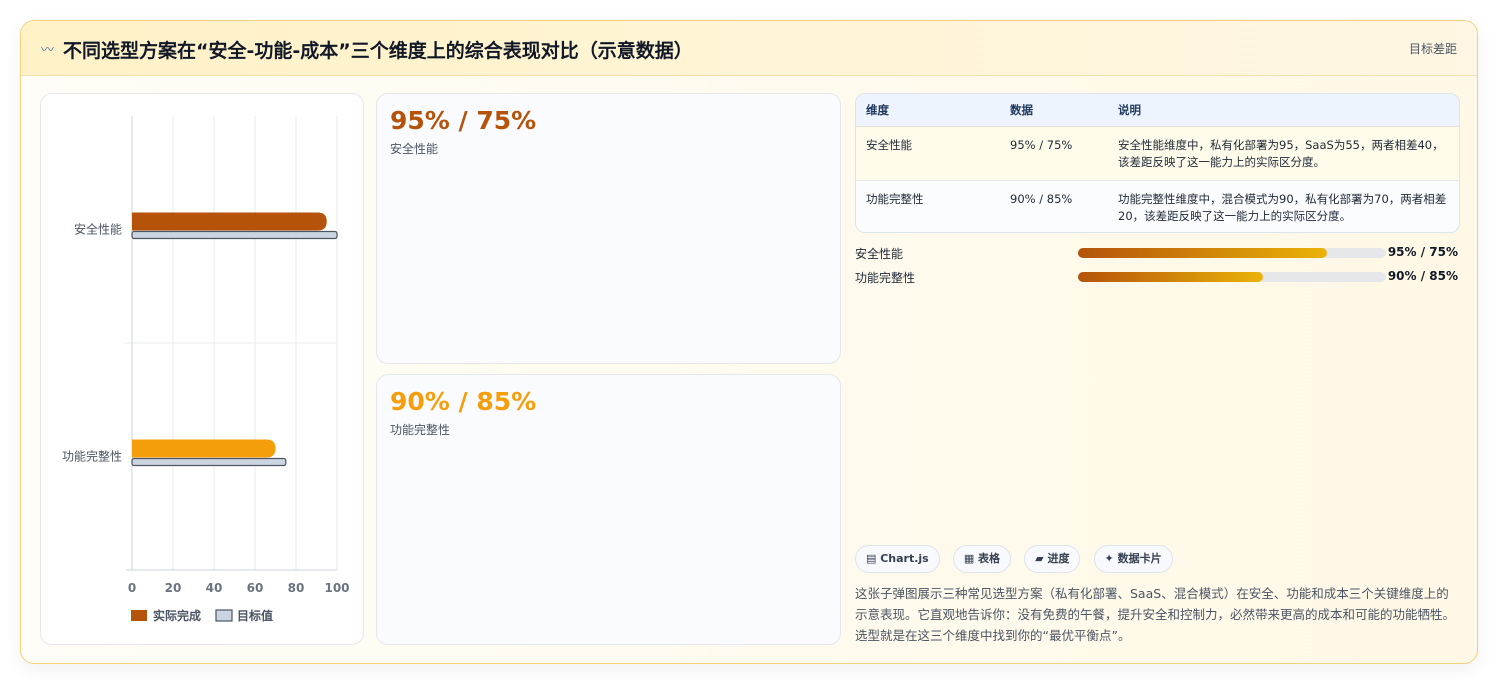 The width and height of the screenshot is (1498, 680). I want to click on y-category-label: 安全性能, so click(98, 229).